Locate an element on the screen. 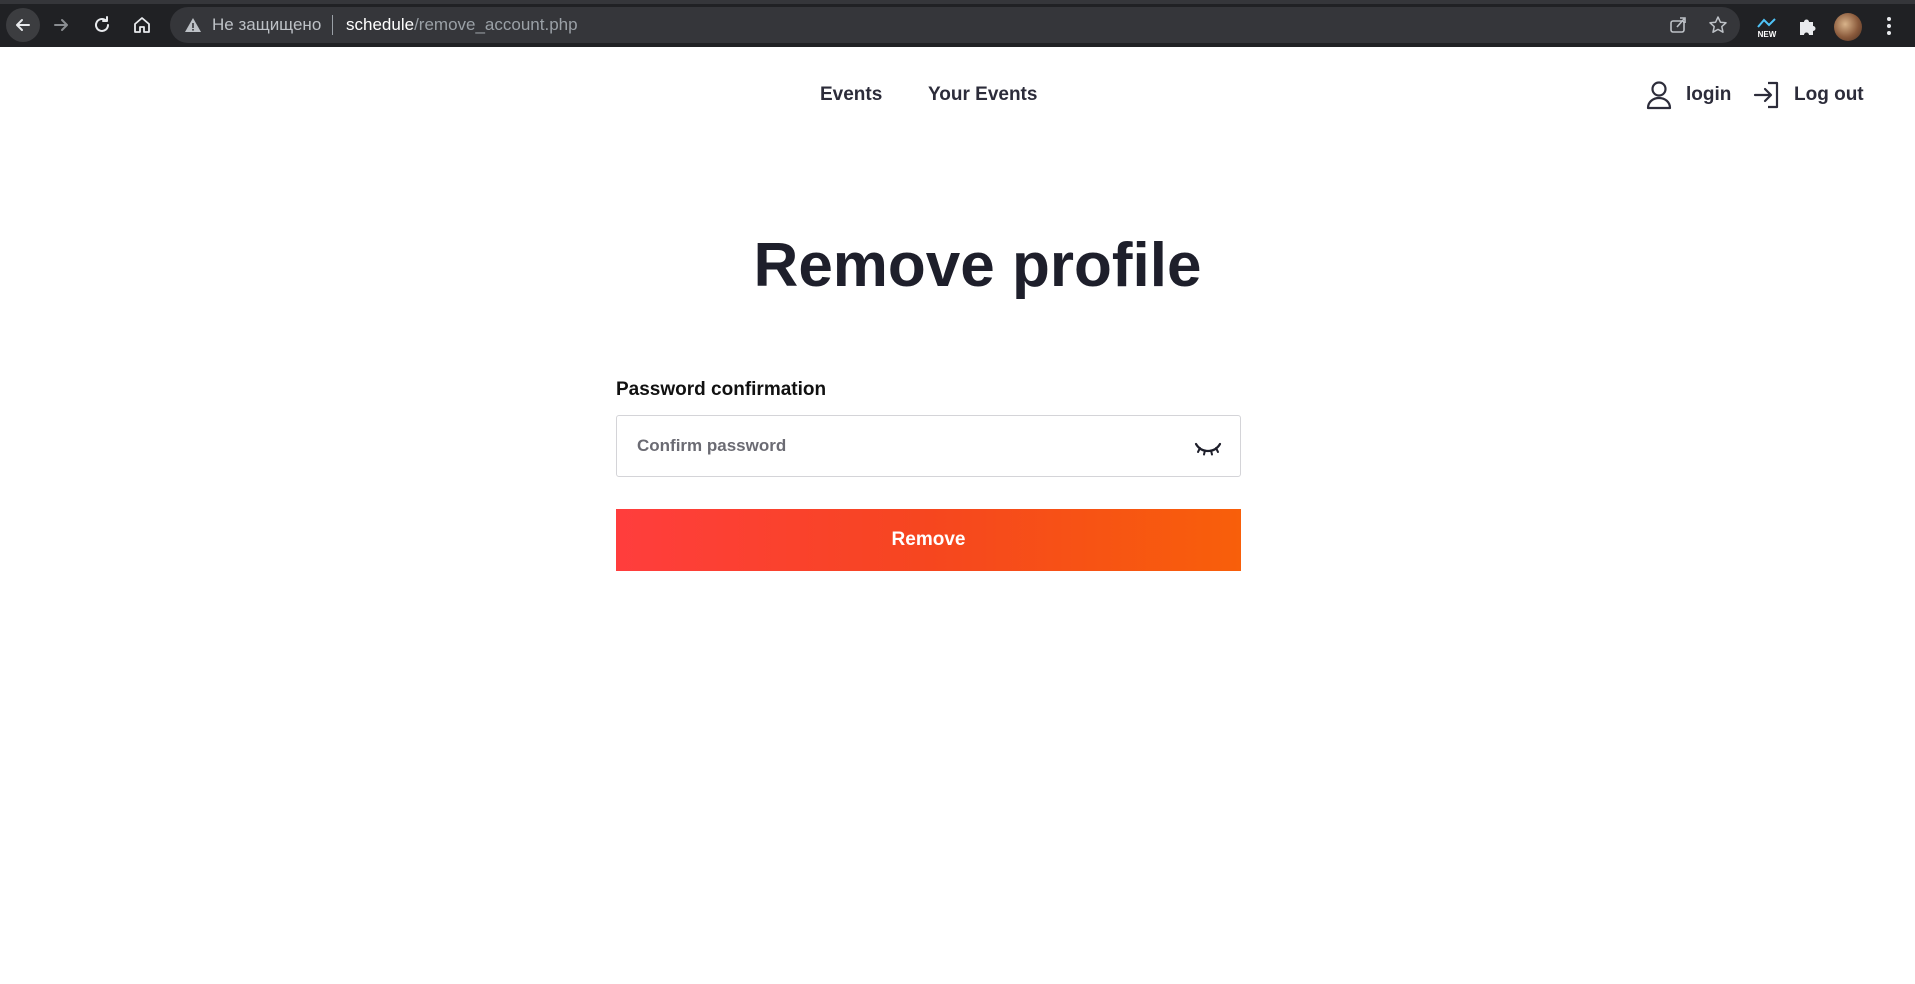  forward-button is located at coordinates (61, 25).